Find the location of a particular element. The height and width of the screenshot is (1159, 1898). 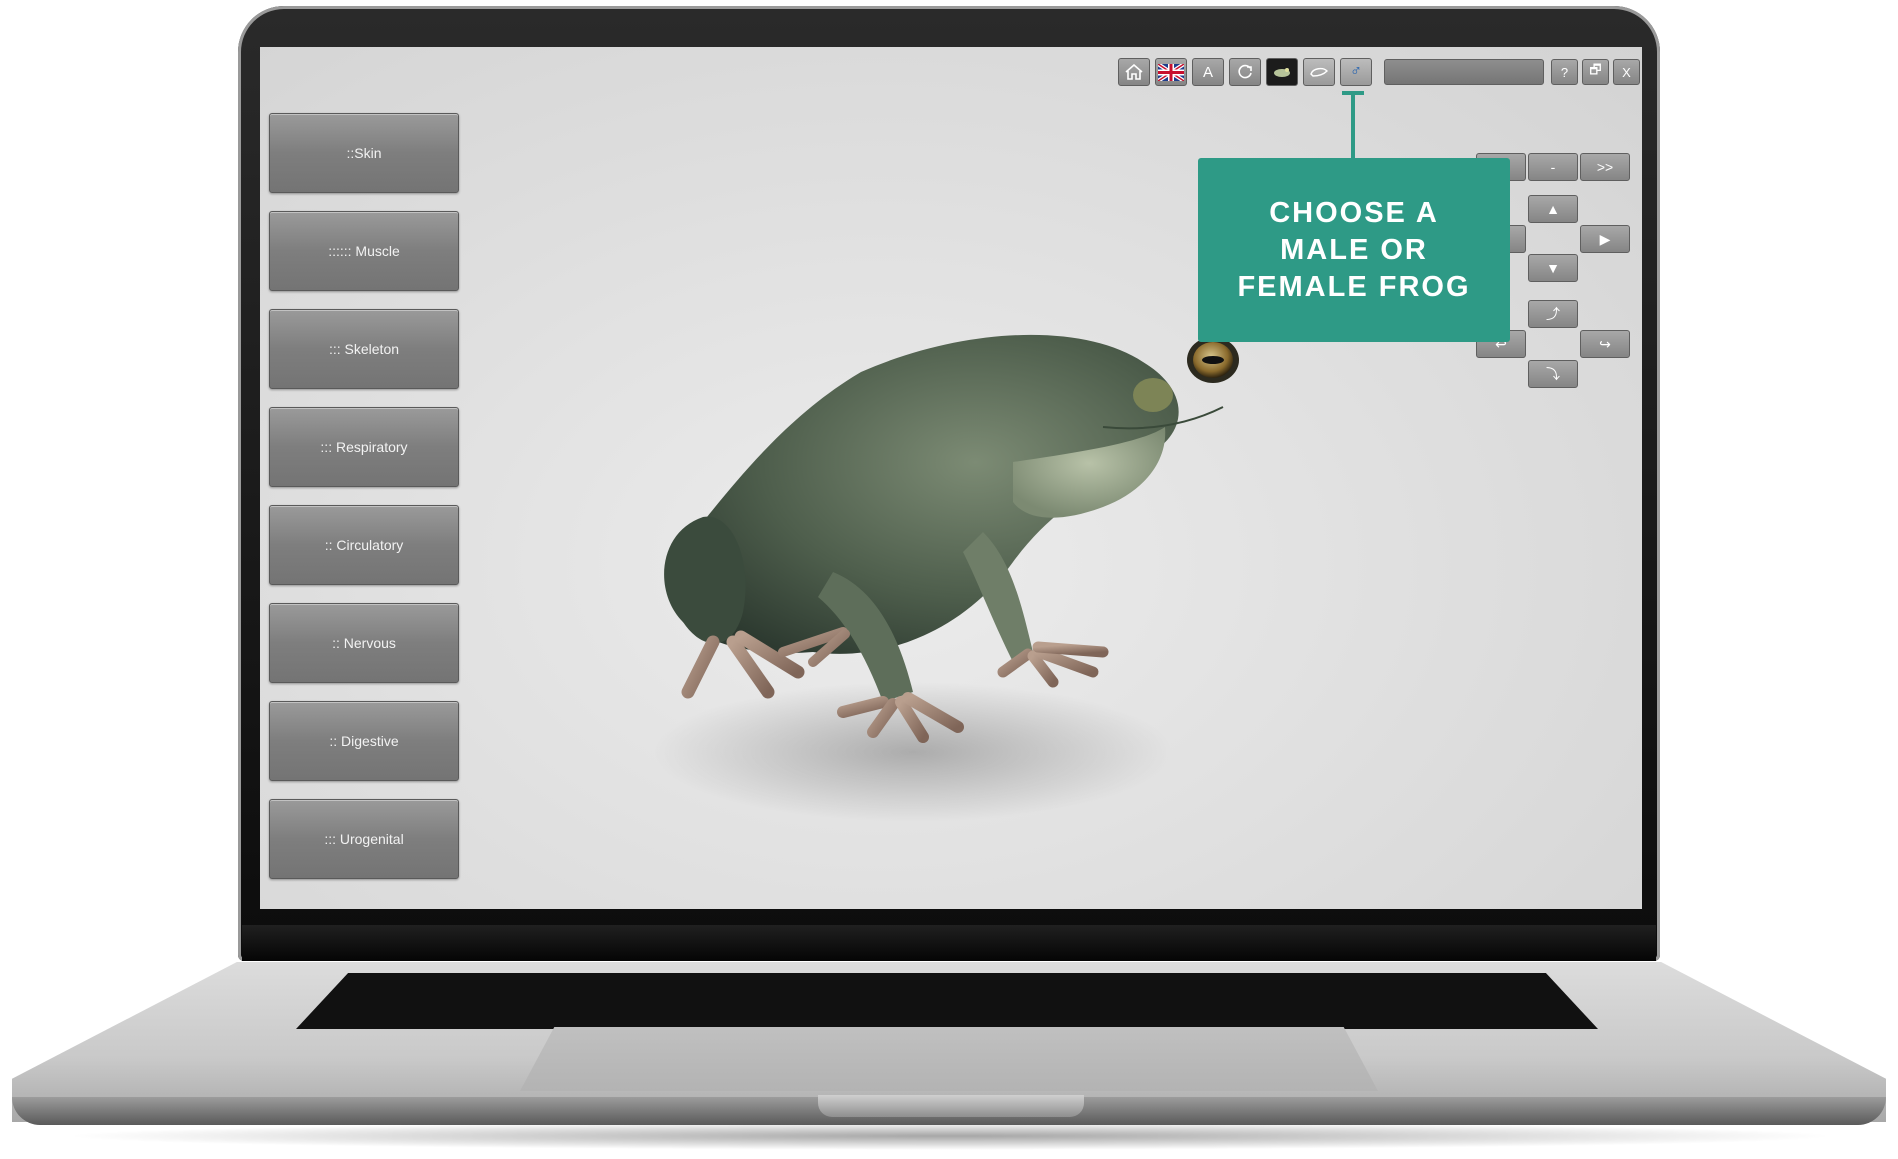

rotate-up-icon: ⤴ is located at coordinates (1553, 314).